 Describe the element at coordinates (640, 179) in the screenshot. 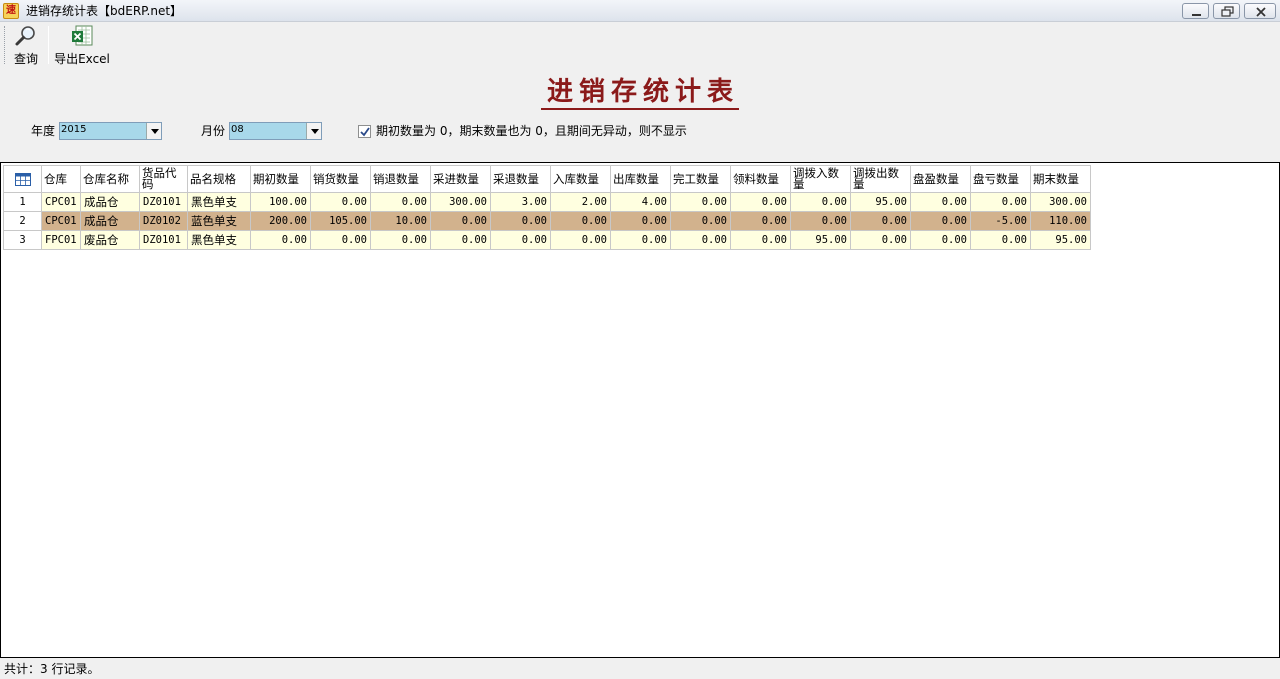

I see `column-header: 出库数量` at that location.